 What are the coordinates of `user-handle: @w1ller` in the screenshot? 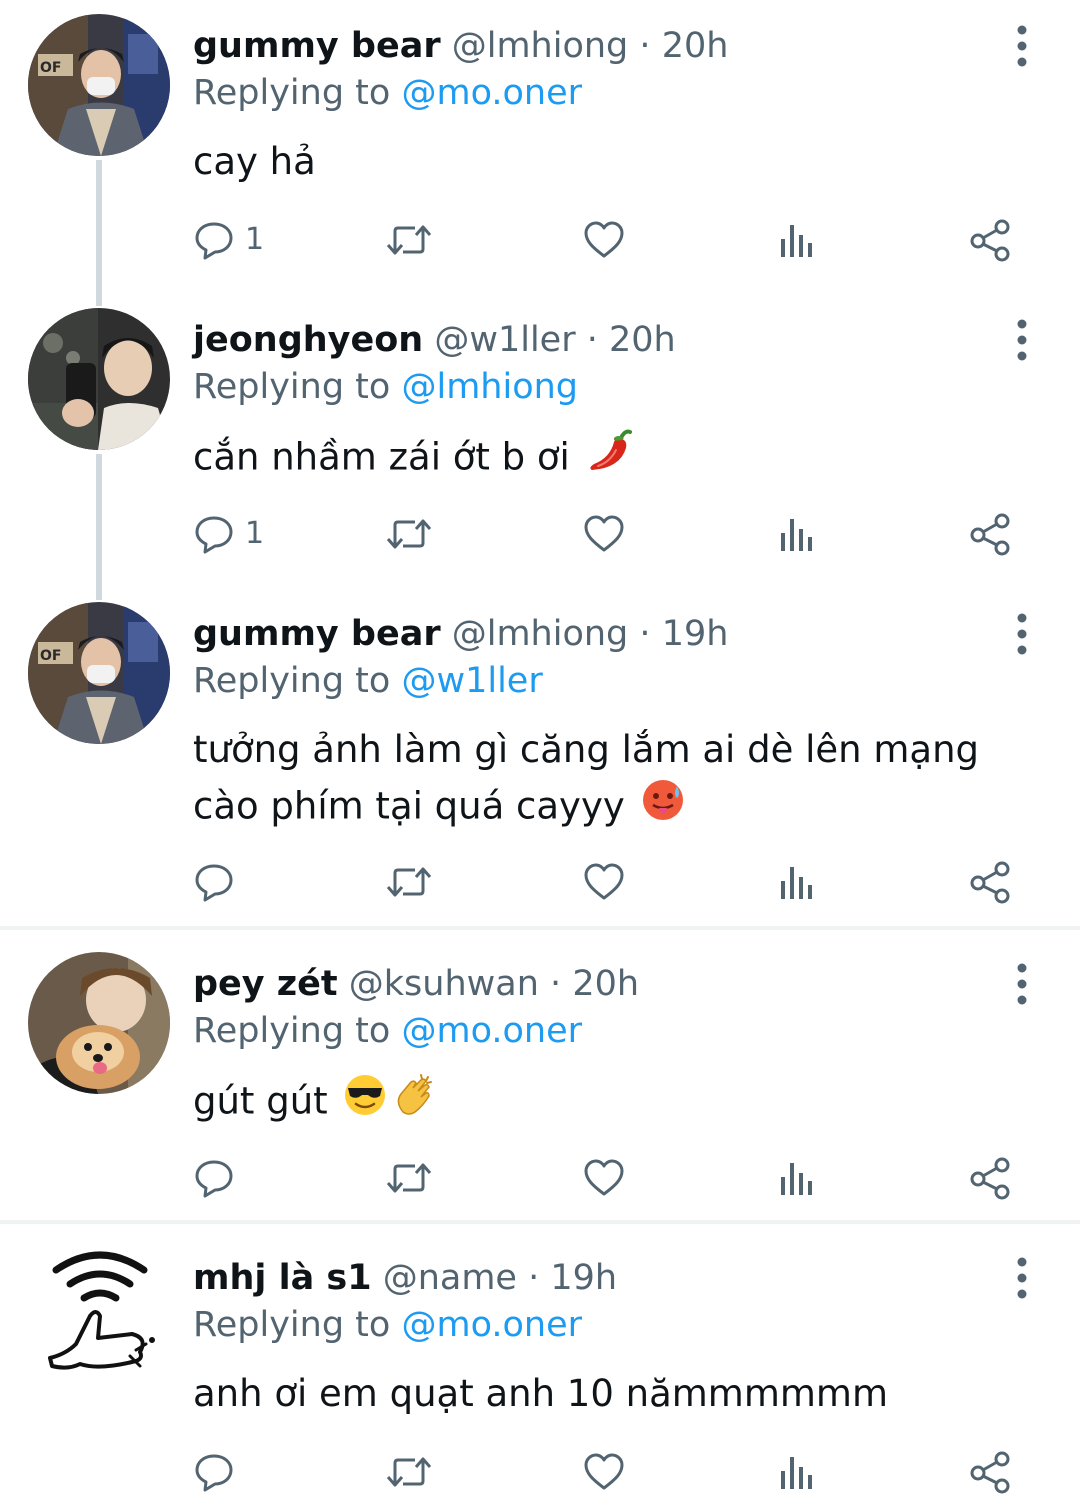 It's located at (504, 340).